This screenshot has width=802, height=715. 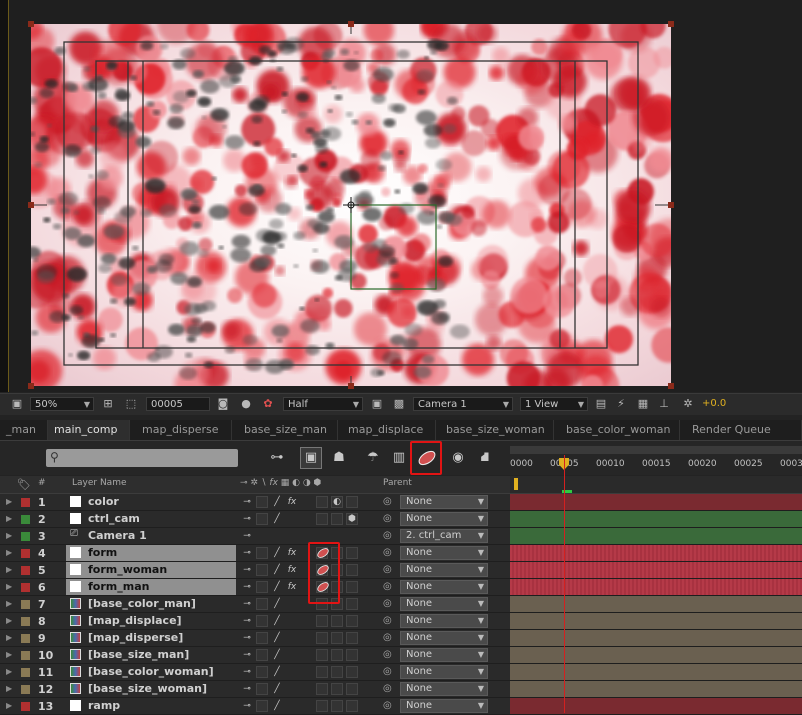 What do you see at coordinates (399, 404) in the screenshot?
I see `transparency-grid-icon: ▩` at bounding box center [399, 404].